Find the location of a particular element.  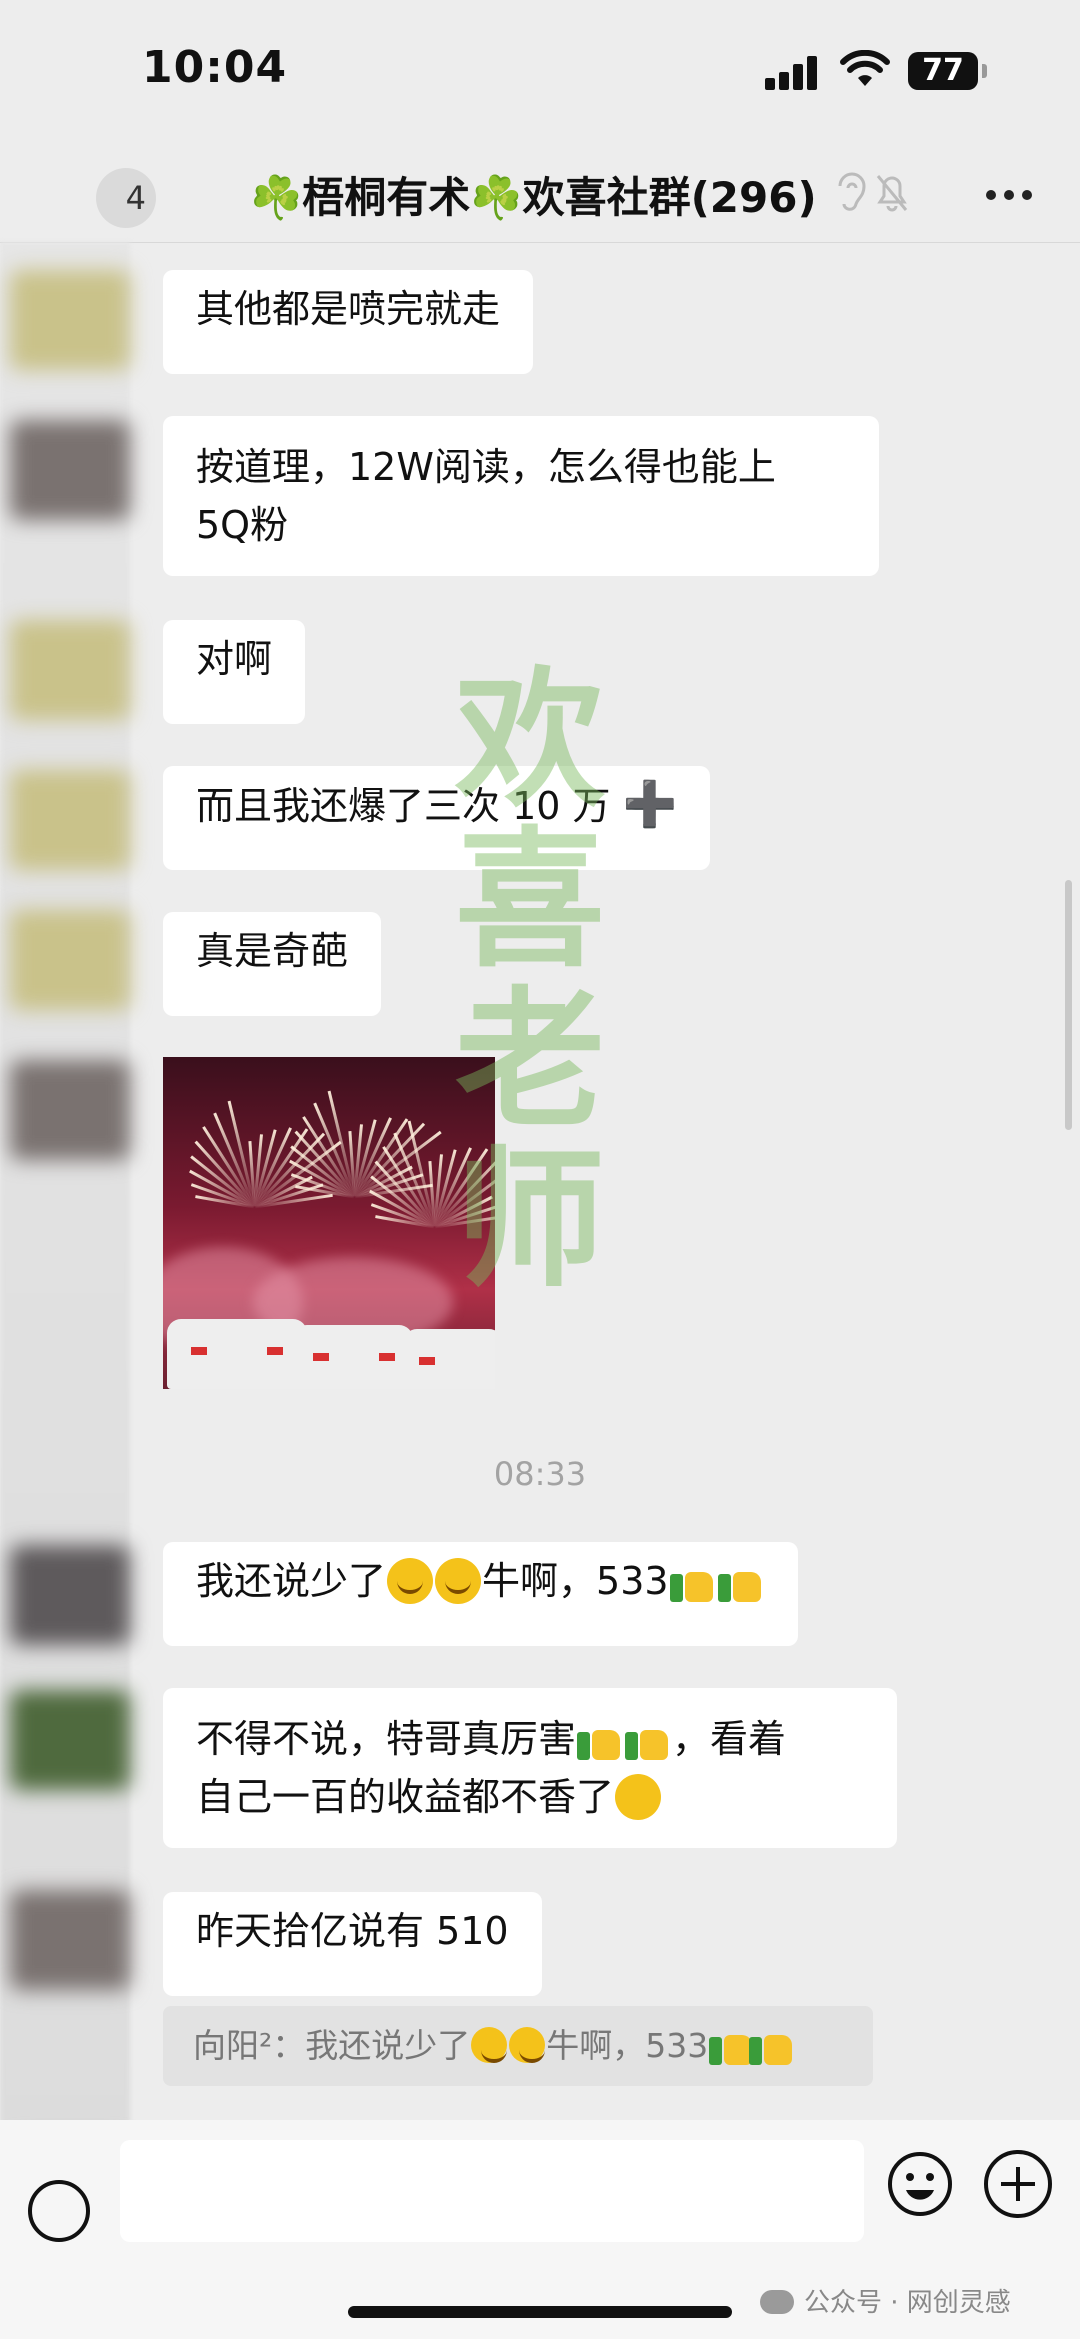

message-bubble: 其他都是喷完就走 is located at coordinates (348, 322).